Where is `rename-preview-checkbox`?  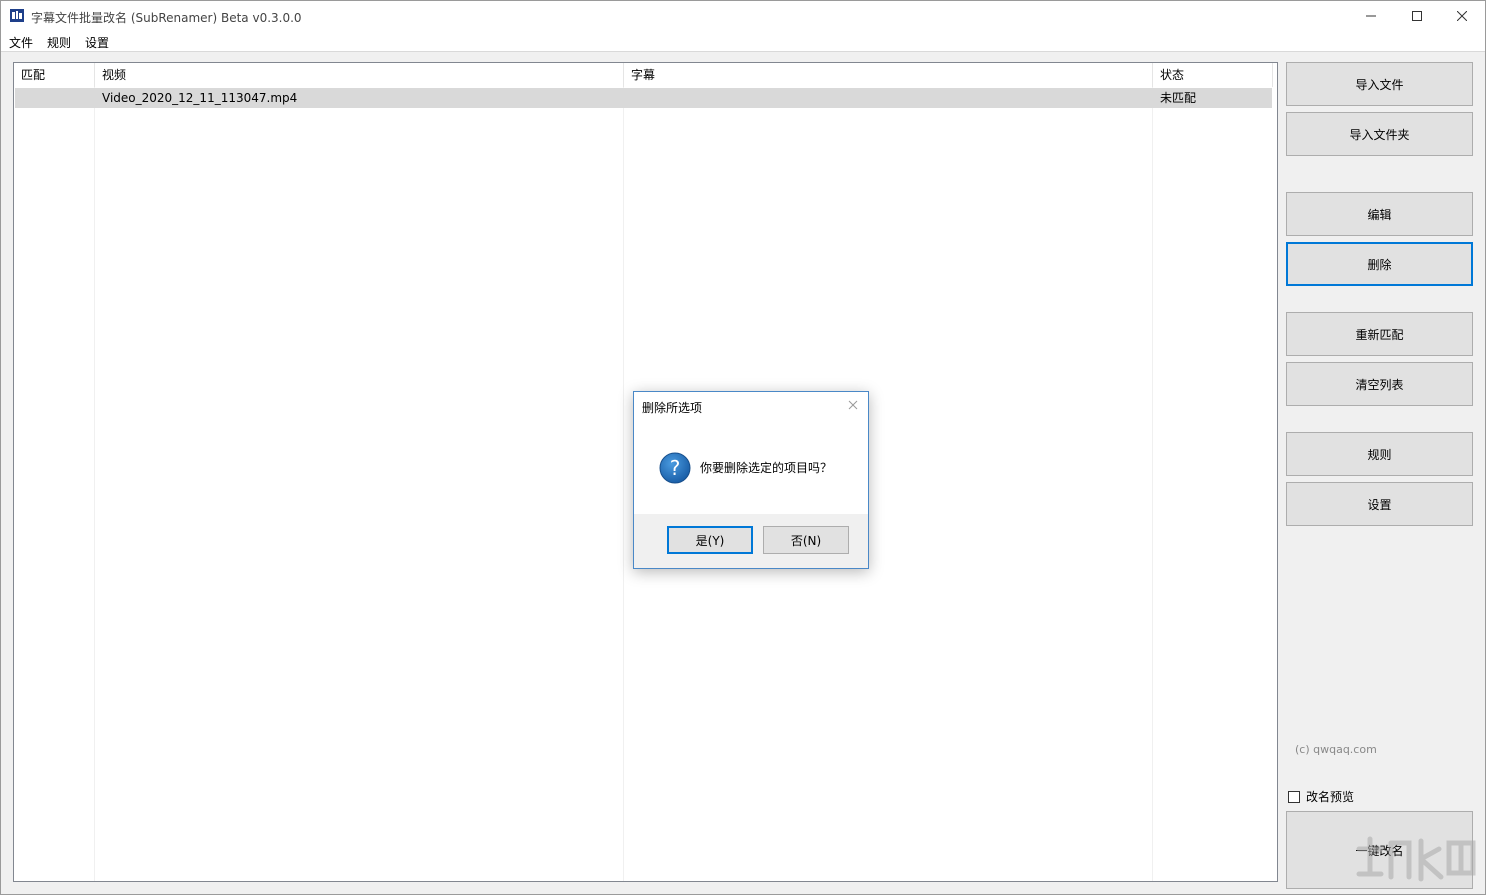 rename-preview-checkbox is located at coordinates (1294, 796).